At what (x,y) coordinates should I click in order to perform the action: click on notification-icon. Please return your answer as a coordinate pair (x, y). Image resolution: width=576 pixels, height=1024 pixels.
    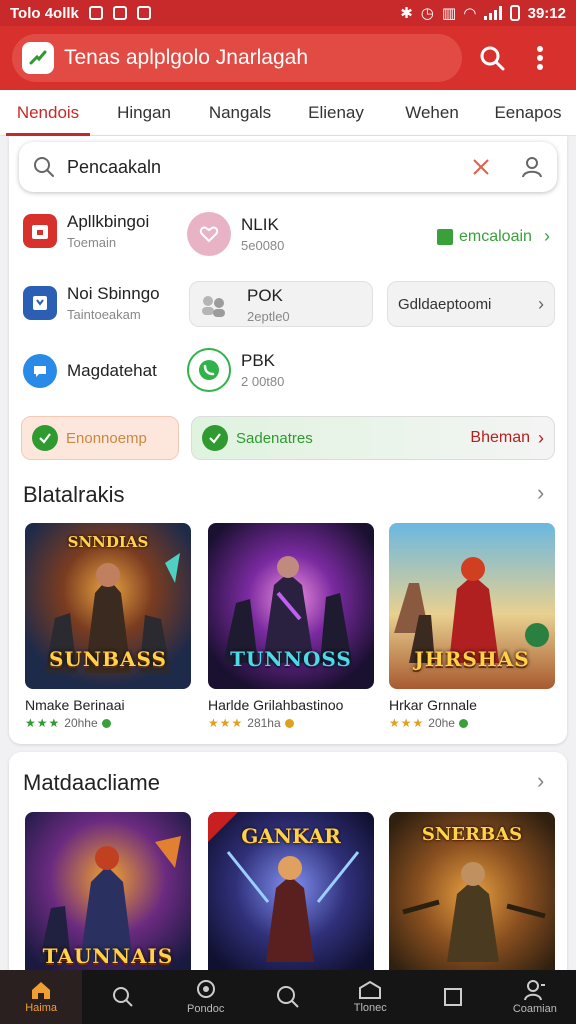
    Looking at the image, I should click on (95, 13).